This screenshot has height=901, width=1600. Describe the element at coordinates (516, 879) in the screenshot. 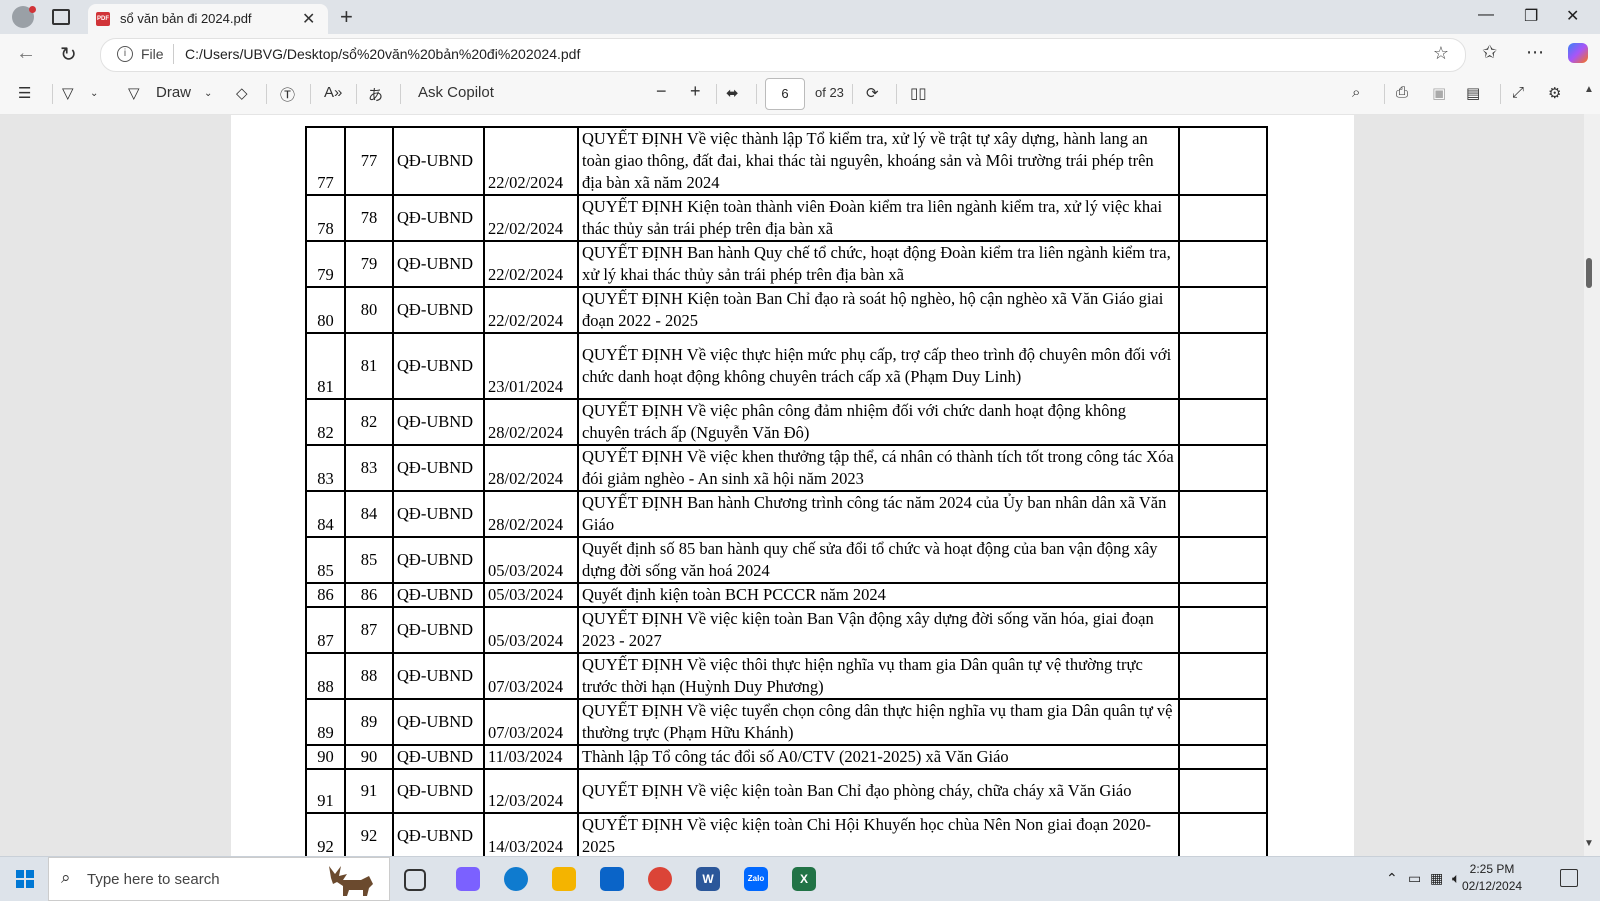

I see `edge-icon` at that location.